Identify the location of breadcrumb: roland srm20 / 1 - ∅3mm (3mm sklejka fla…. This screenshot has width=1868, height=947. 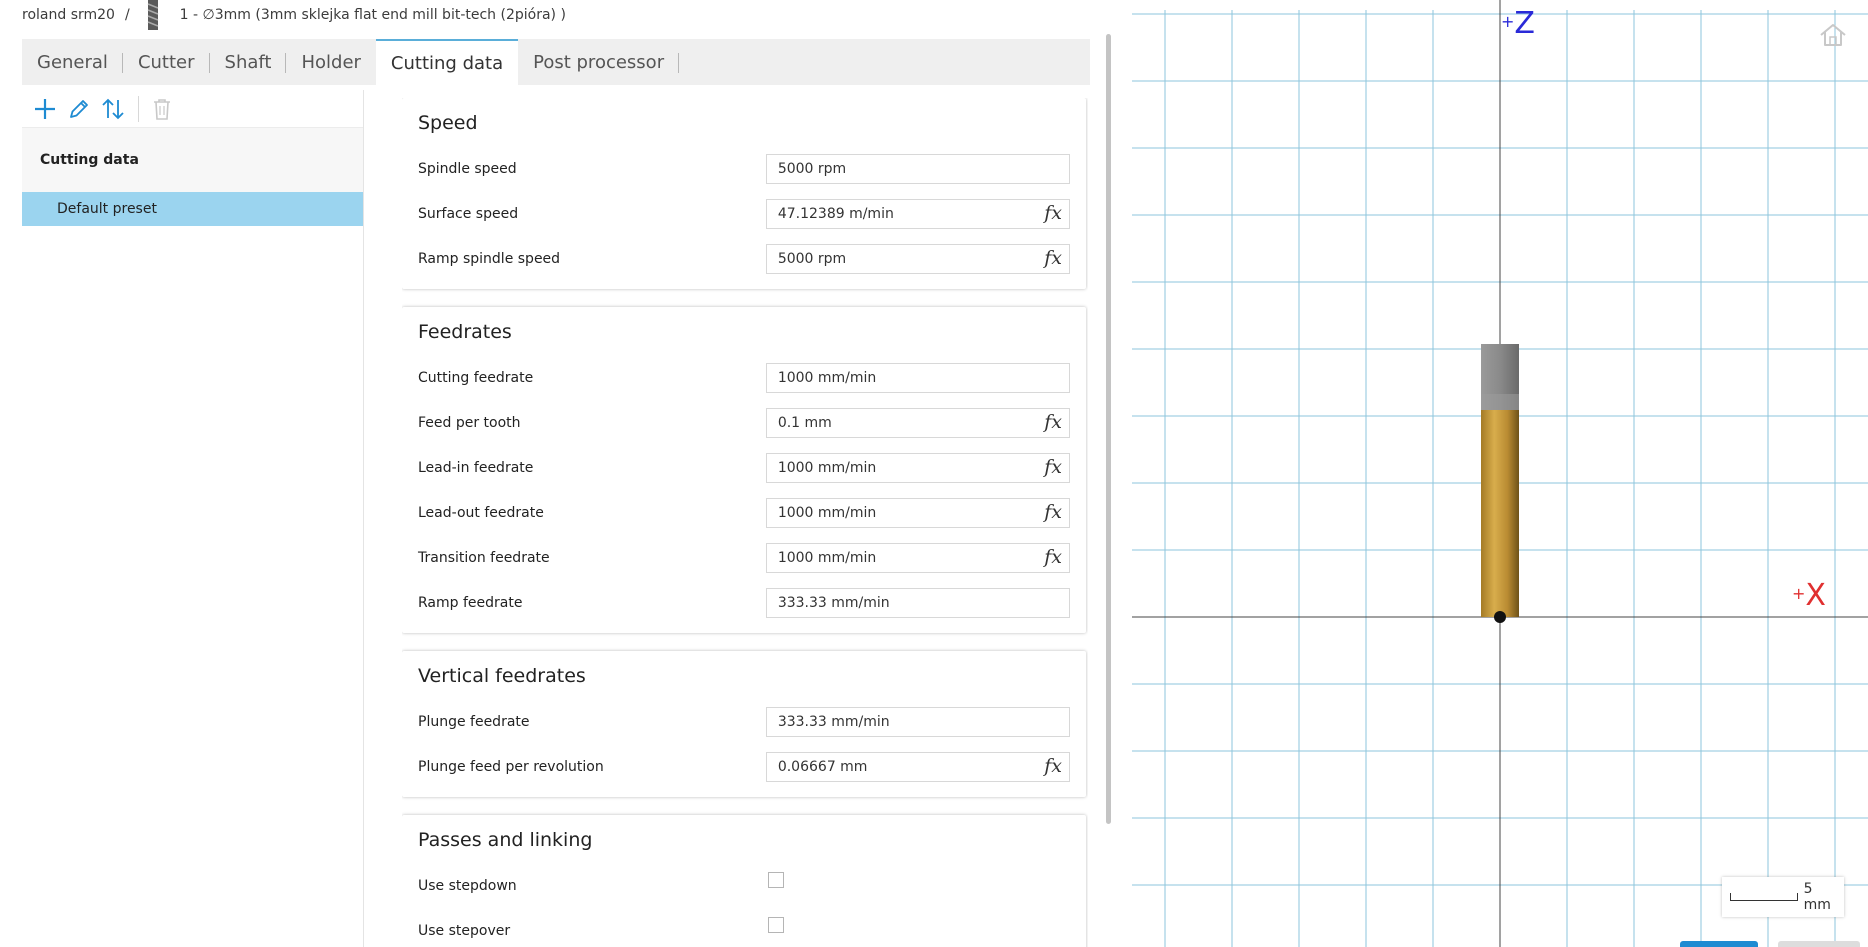
(294, 15).